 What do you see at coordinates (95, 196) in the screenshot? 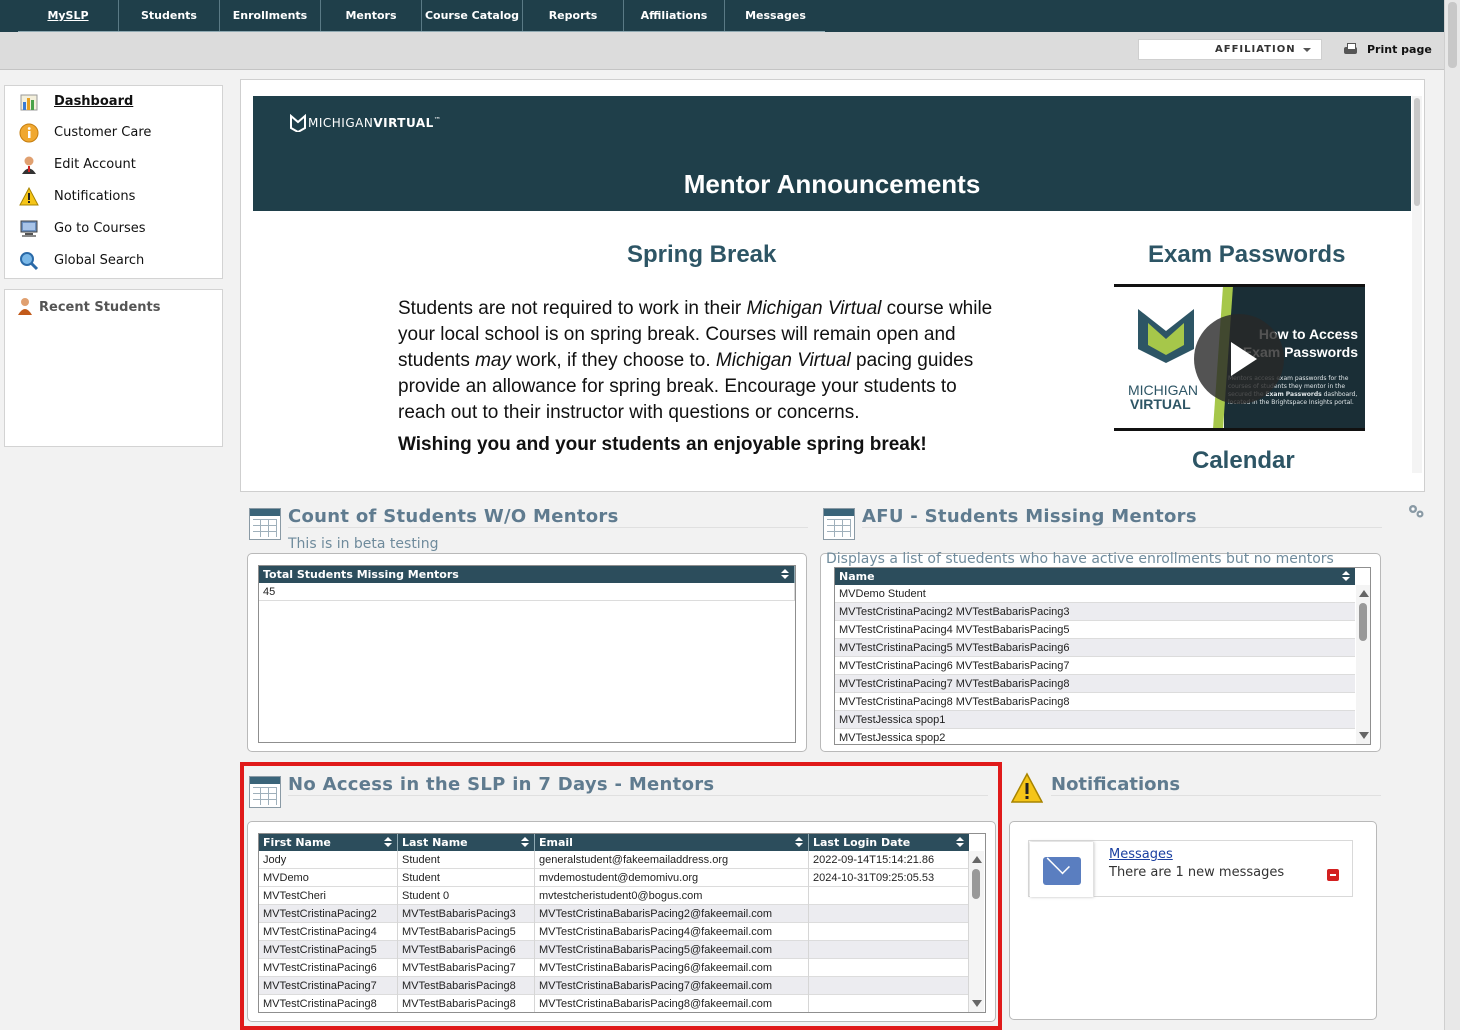
I see `sidebar-item-label: Notifications` at bounding box center [95, 196].